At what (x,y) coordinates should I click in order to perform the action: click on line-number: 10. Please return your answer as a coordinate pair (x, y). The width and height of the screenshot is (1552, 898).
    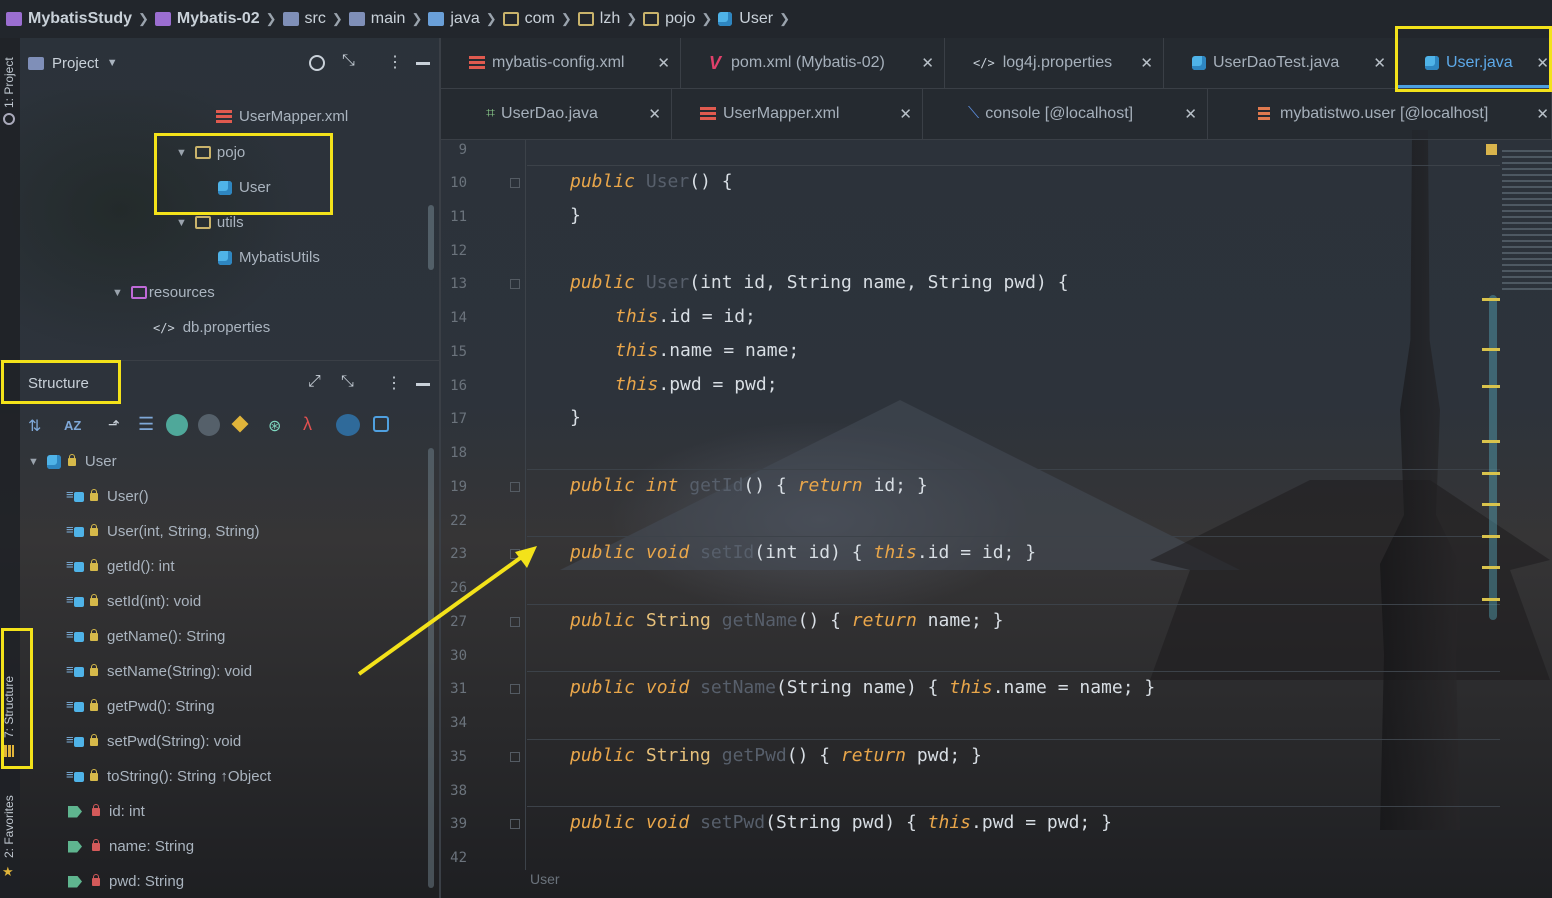
    Looking at the image, I should click on (458, 183).